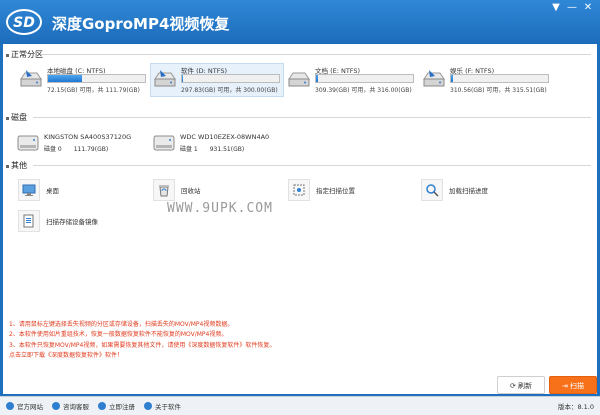  Describe the element at coordinates (575, 407) in the screenshot. I see `version-label: 版本：8.1.0` at that location.